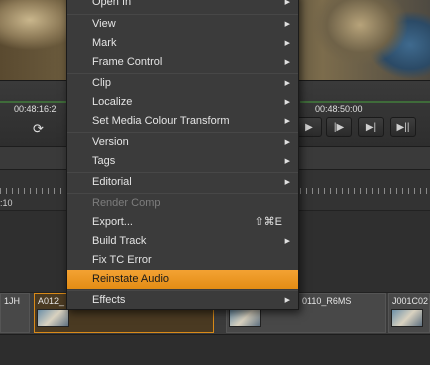 The width and height of the screenshot is (430, 365). I want to click on clip-label: A012_, so click(51, 301).